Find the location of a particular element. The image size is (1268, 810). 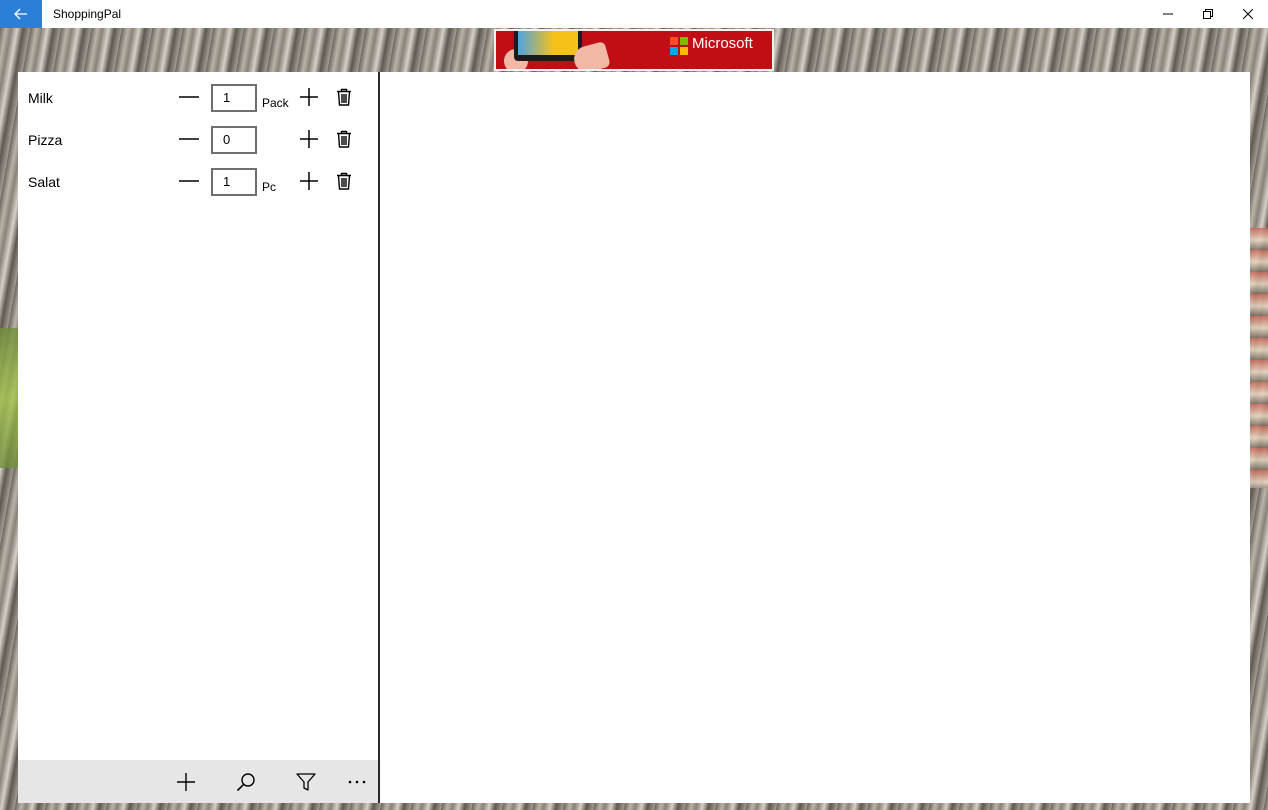

list-item: Milk 1 Pack is located at coordinates (198, 96).